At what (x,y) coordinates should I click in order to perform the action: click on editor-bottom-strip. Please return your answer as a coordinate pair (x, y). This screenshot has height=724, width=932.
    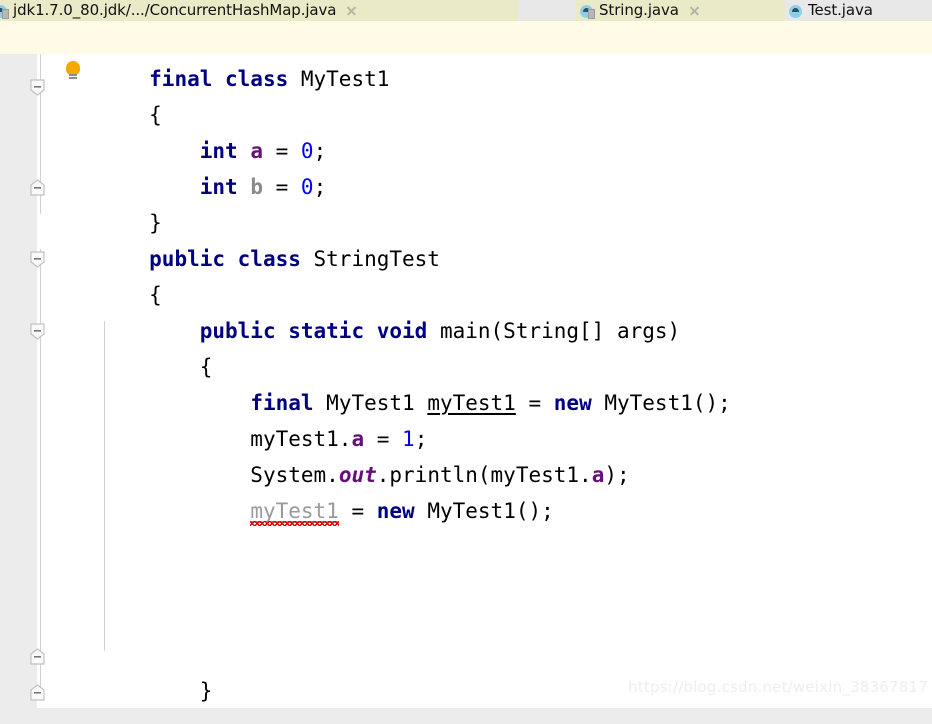
    Looking at the image, I should click on (466, 716).